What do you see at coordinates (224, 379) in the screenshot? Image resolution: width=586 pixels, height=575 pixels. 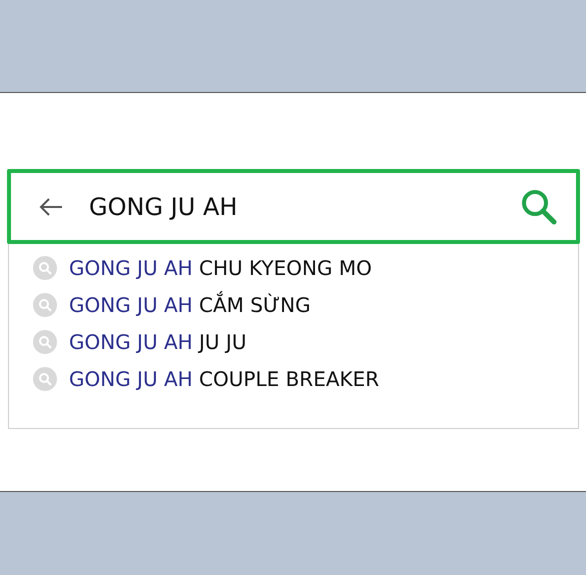 I see `suggestion-item: GONG JU AH COUPLE BREAKER` at bounding box center [224, 379].